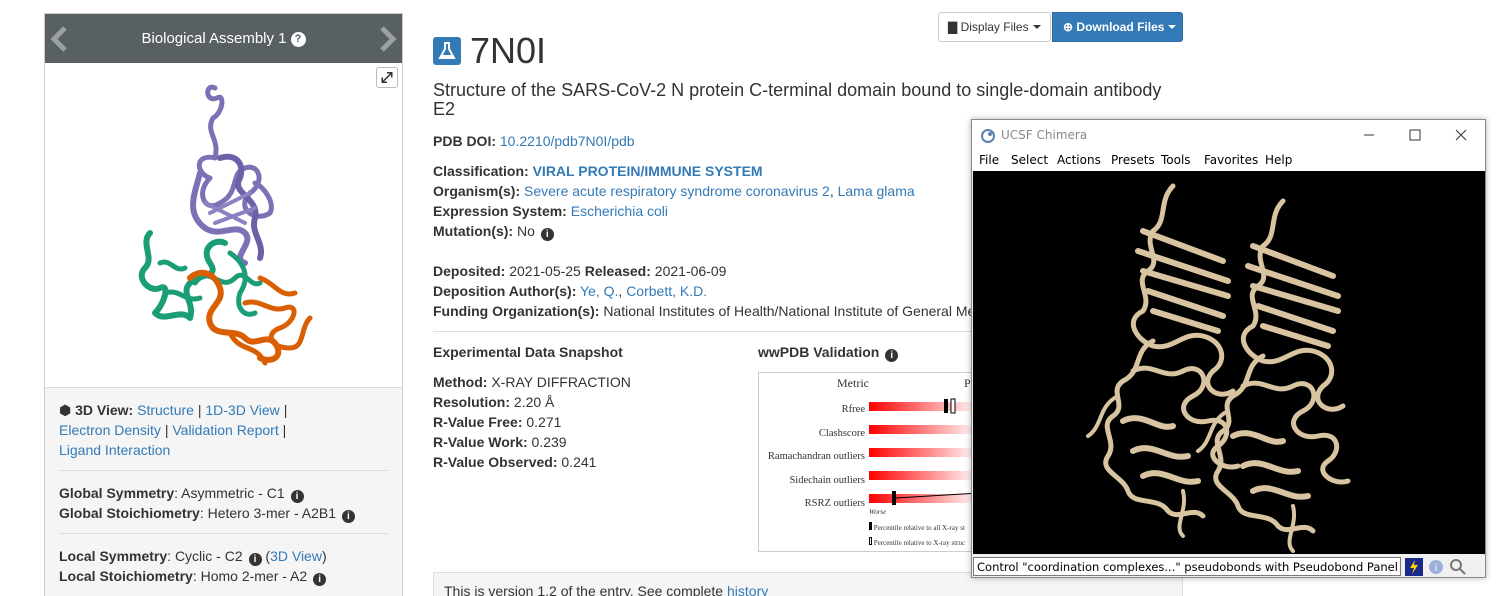  Describe the element at coordinates (988, 136) in the screenshot. I see `chimera-logo-icon` at that location.